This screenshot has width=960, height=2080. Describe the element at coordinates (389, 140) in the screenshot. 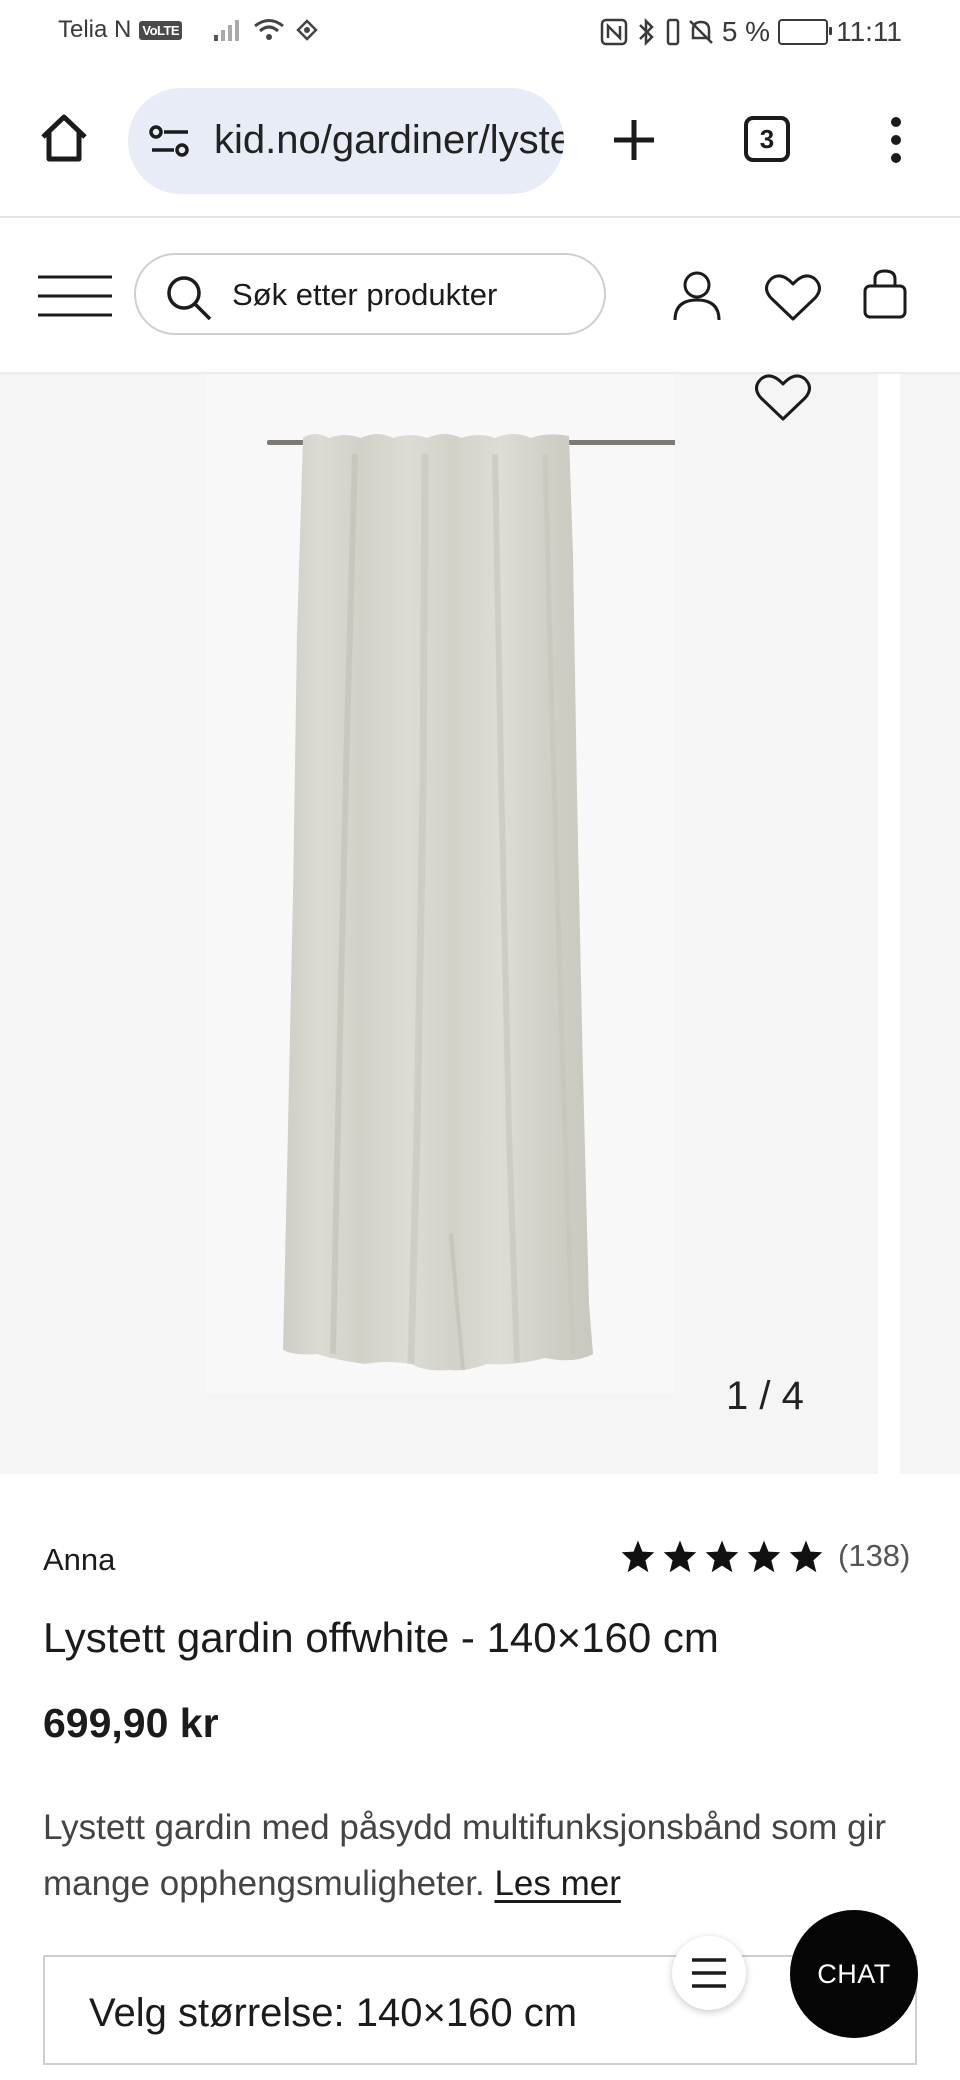

I see `url-text: kid.no/gardiner/lystett-gardin-offwhite` at that location.